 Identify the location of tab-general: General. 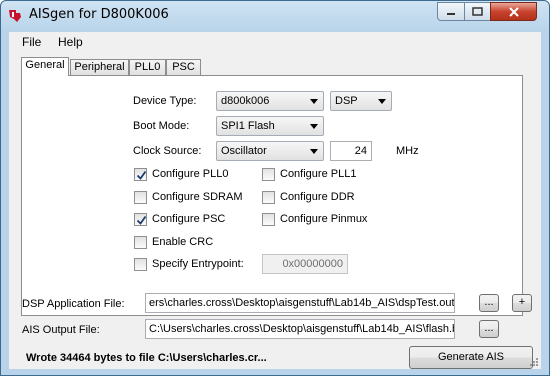
(45, 66).